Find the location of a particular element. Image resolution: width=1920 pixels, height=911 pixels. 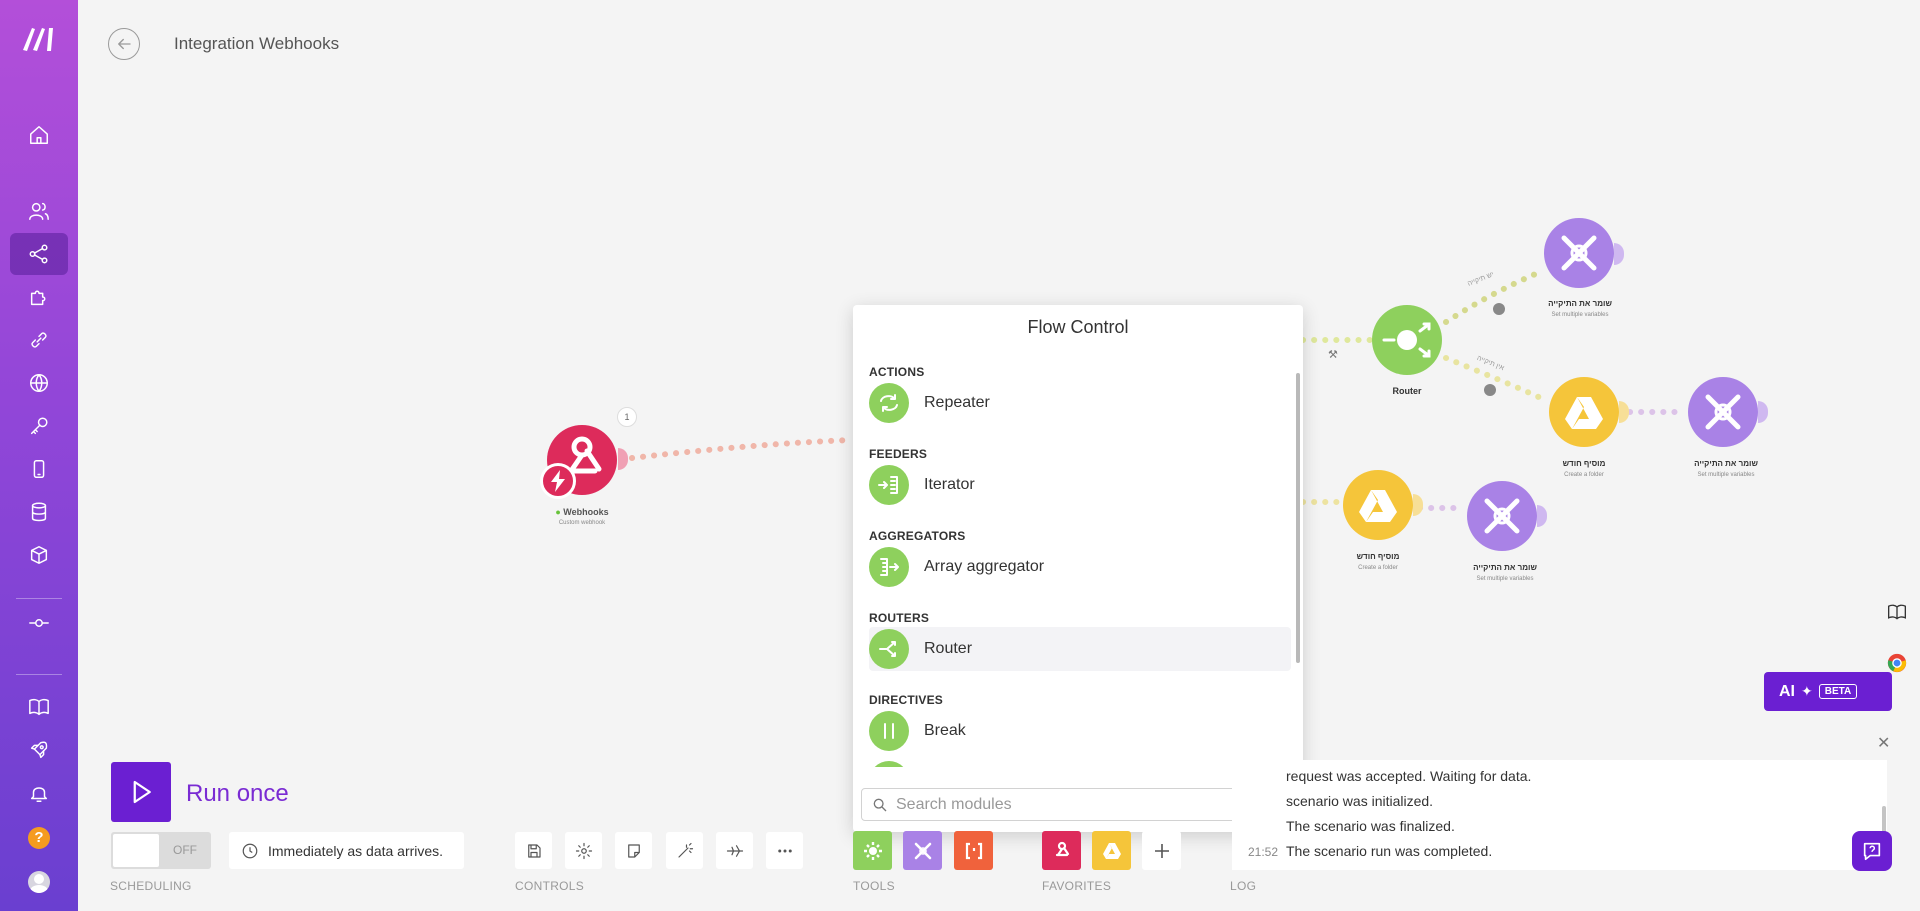

log-entry: The scenario was finalized. is located at coordinates (1343, 828).